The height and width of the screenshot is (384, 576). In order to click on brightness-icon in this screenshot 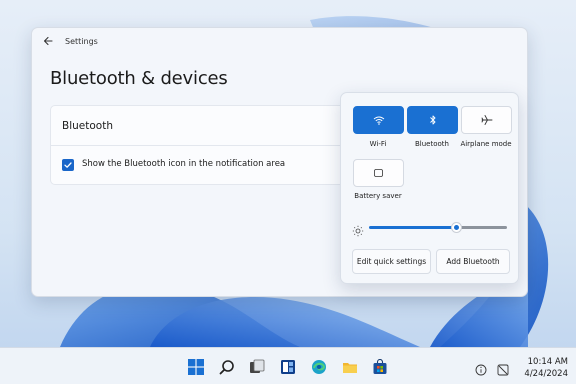, I will do `click(358, 229)`.